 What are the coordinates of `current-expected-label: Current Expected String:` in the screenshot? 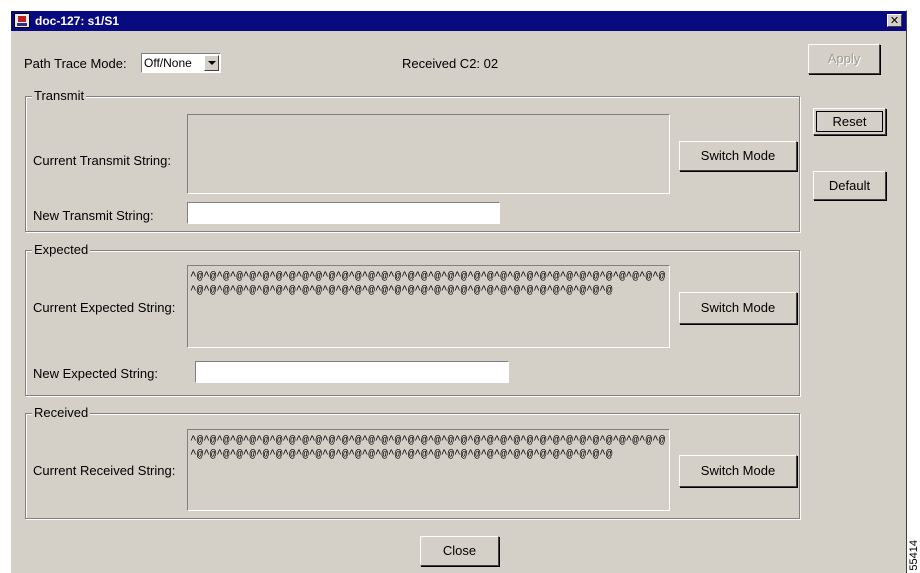 It's located at (104, 307).